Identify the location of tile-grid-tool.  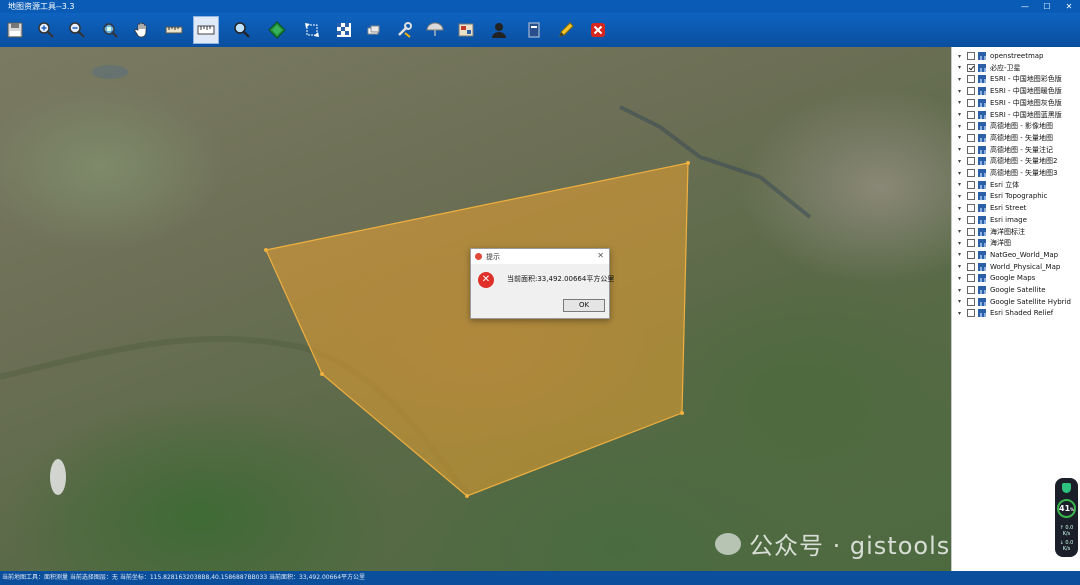
(344, 30).